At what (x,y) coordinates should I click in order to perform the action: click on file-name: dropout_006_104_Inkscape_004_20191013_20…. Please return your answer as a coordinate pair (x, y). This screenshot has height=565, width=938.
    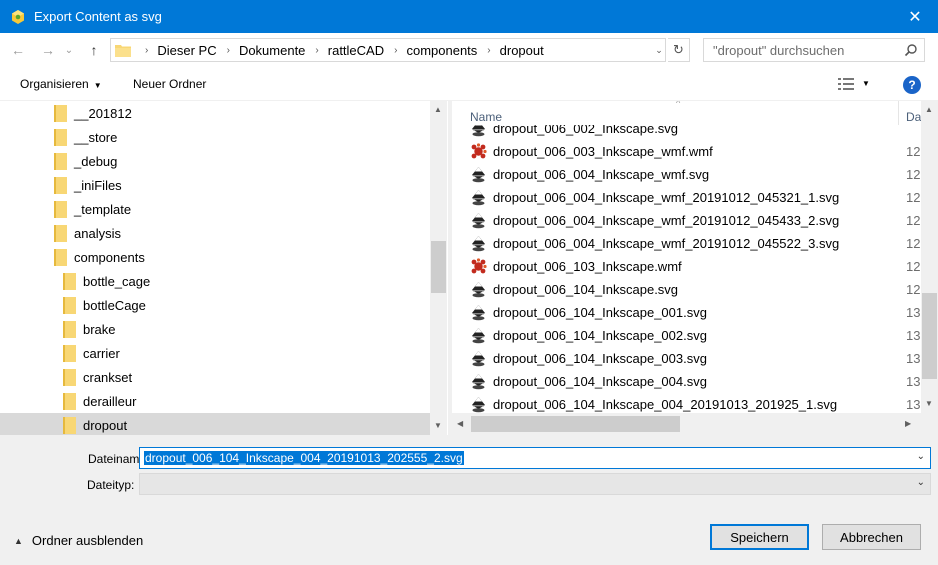
    Looking at the image, I should click on (665, 404).